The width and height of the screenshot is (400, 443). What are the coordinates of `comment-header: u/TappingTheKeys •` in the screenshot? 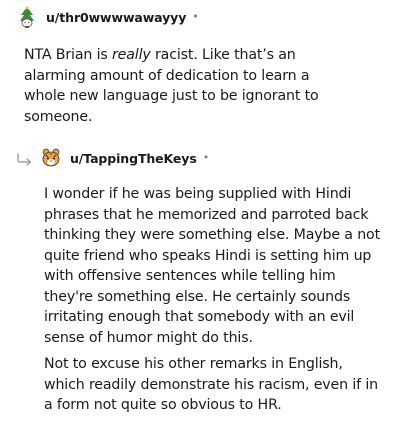 It's located at (204, 158).